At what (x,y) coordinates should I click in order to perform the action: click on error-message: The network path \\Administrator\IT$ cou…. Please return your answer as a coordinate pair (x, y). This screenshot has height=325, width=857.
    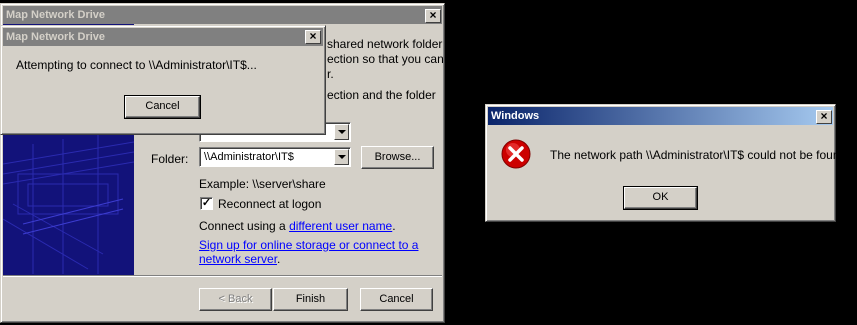
    Looking at the image, I should click on (700, 155).